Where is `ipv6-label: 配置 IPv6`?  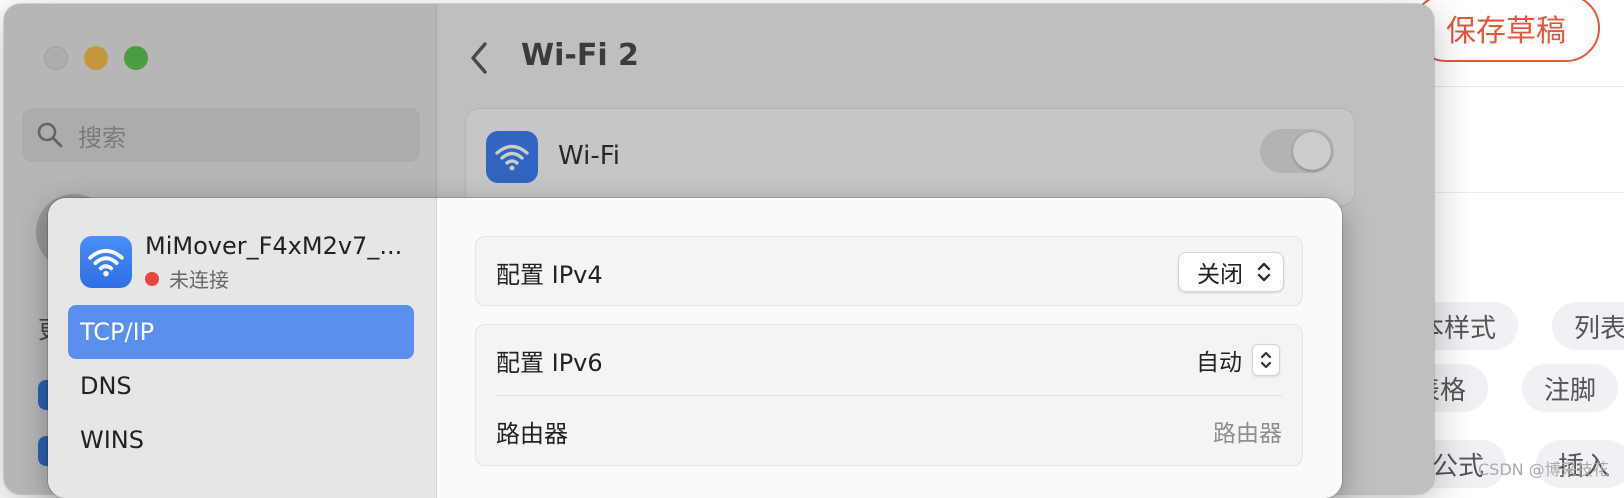
ipv6-label: 配置 IPv6 is located at coordinates (549, 362).